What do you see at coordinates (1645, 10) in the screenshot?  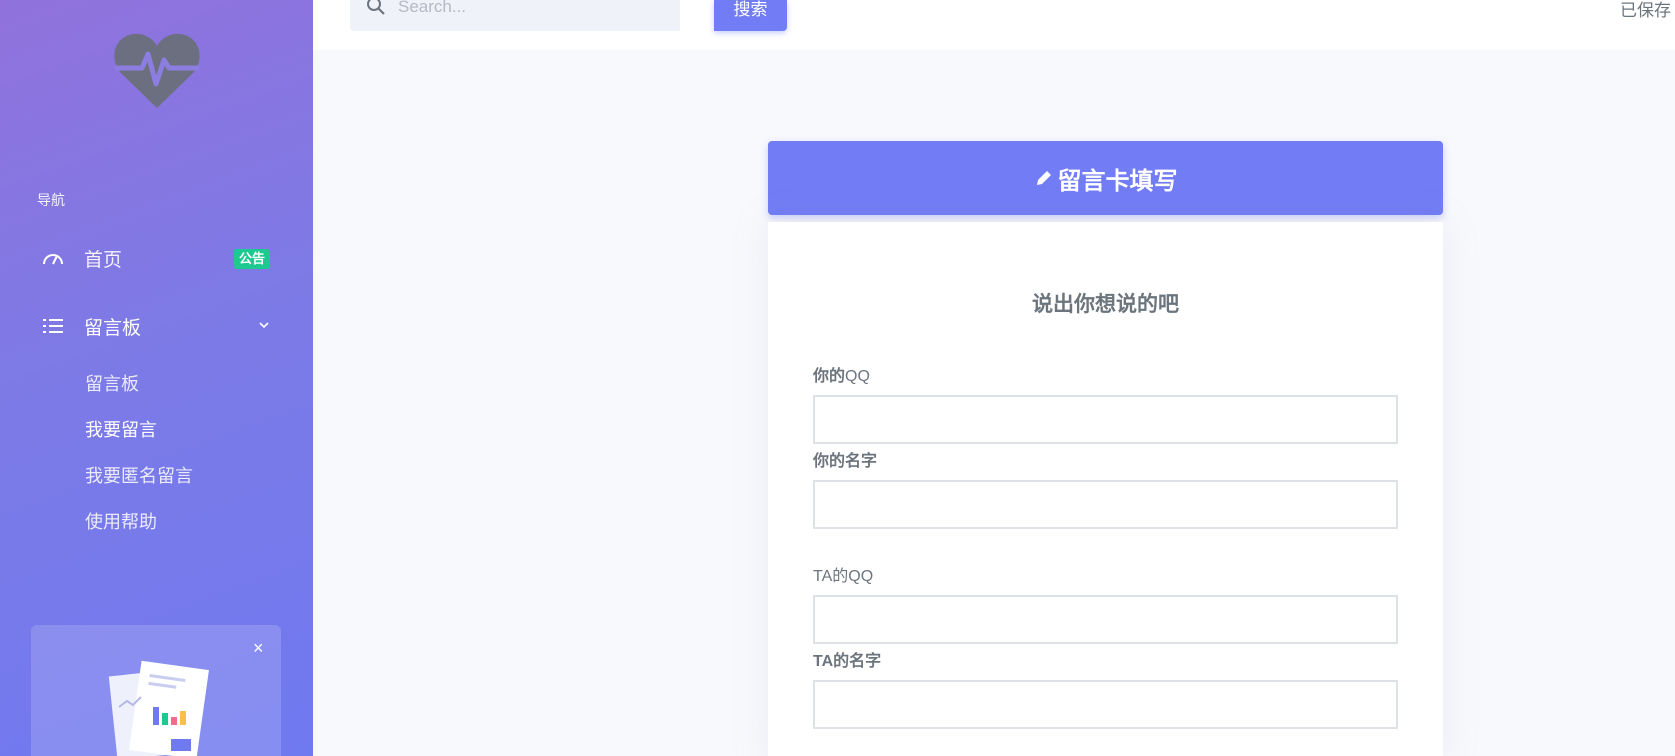 I see `saved-status: 已保存` at bounding box center [1645, 10].